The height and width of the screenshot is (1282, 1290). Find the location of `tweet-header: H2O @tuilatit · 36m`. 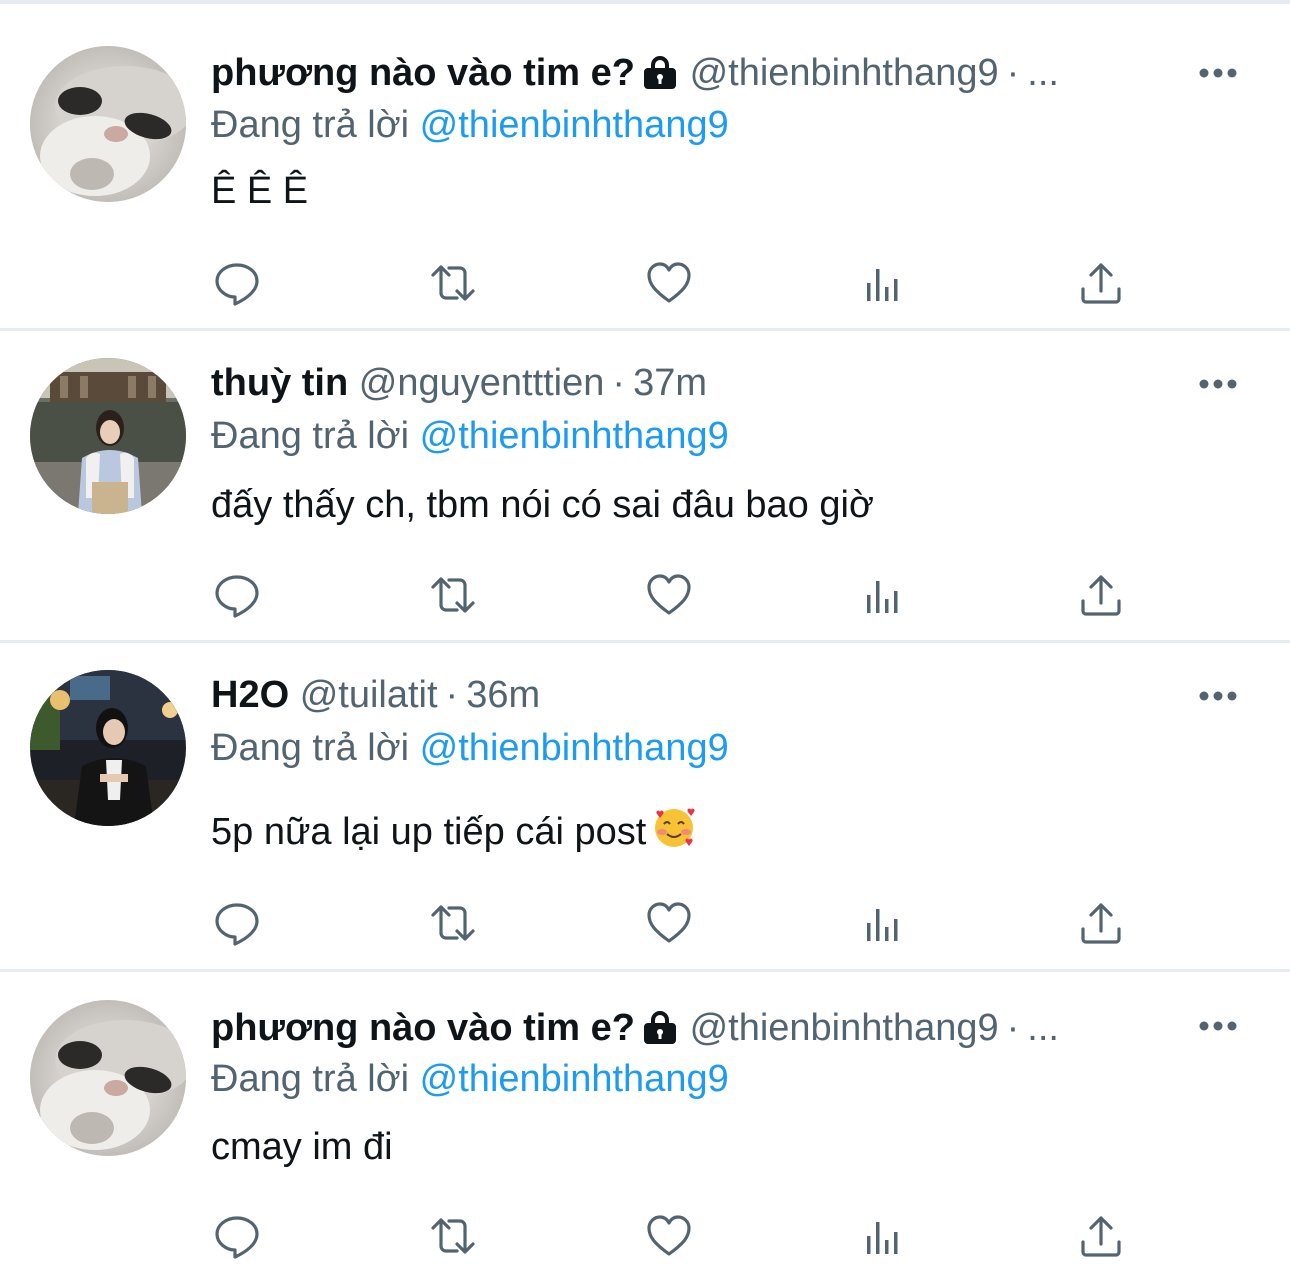

tweet-header: H2O @tuilatit · 36m is located at coordinates (375, 695).